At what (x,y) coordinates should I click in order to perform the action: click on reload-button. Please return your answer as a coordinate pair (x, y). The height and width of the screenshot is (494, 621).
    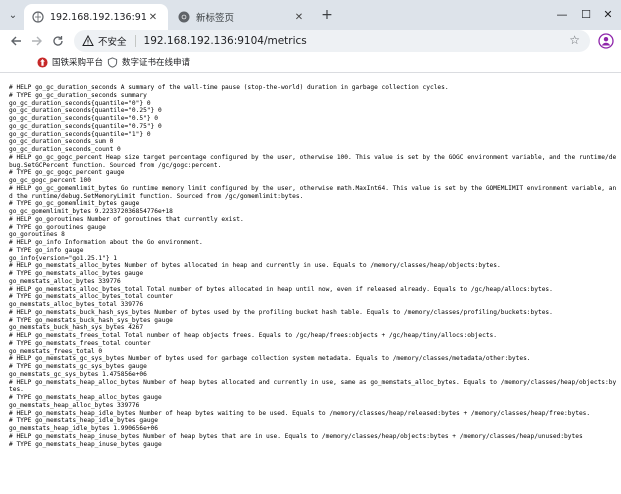
    Looking at the image, I should click on (58, 41).